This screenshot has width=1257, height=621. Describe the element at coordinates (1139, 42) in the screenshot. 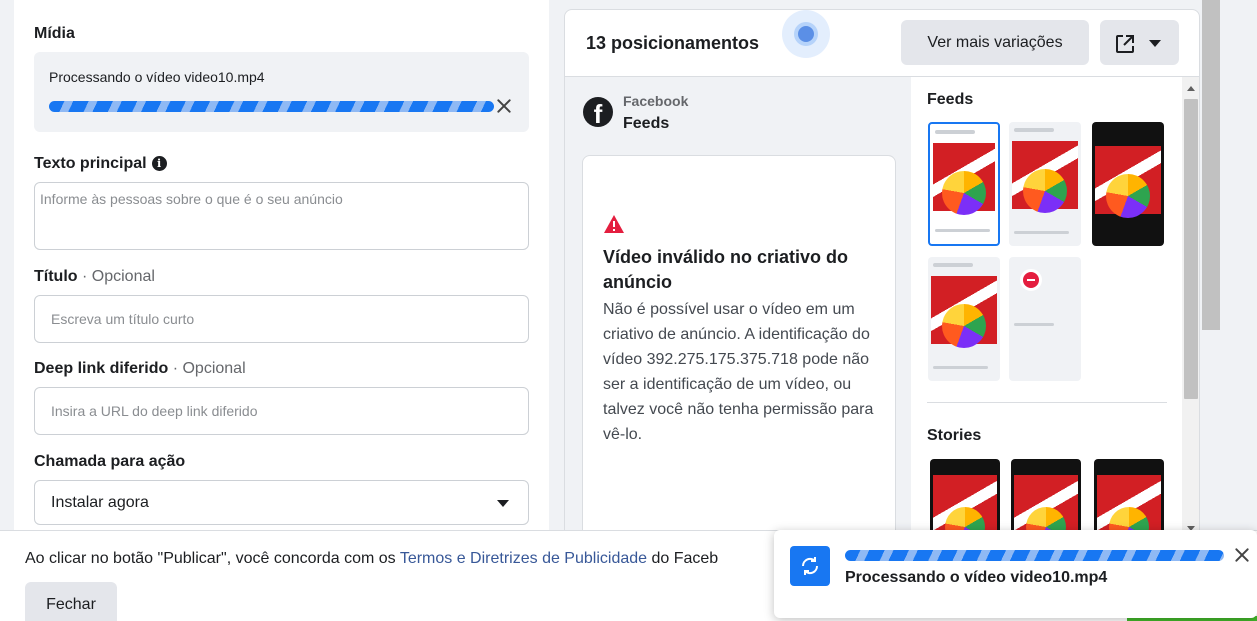

I see `open-preview-dropdown-button` at that location.